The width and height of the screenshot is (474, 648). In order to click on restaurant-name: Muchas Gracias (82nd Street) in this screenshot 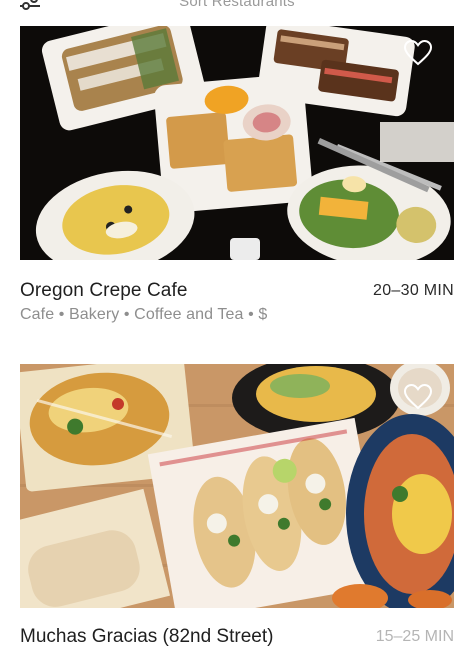, I will do `click(147, 636)`.